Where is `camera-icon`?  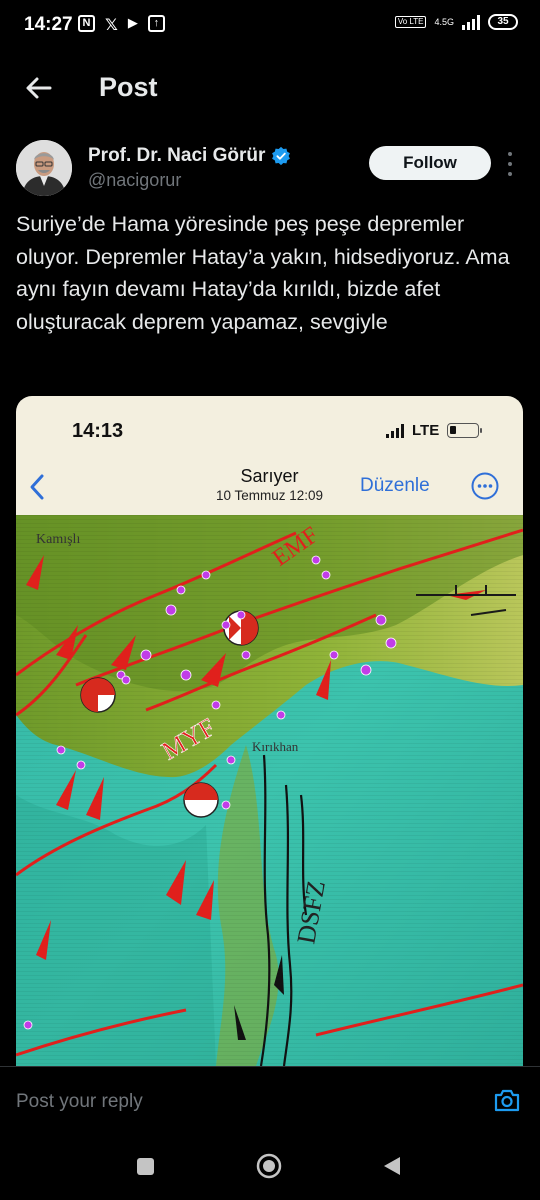
camera-icon is located at coordinates (507, 1100).